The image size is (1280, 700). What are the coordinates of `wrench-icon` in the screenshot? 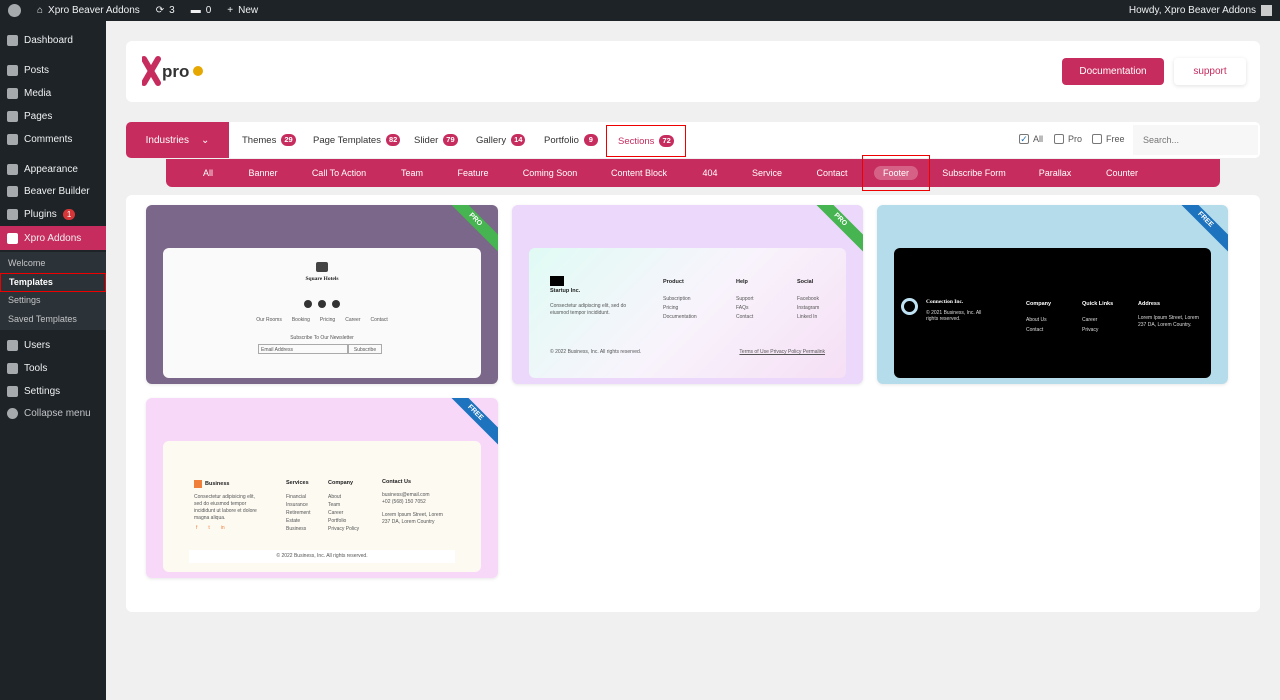 It's located at (12, 368).